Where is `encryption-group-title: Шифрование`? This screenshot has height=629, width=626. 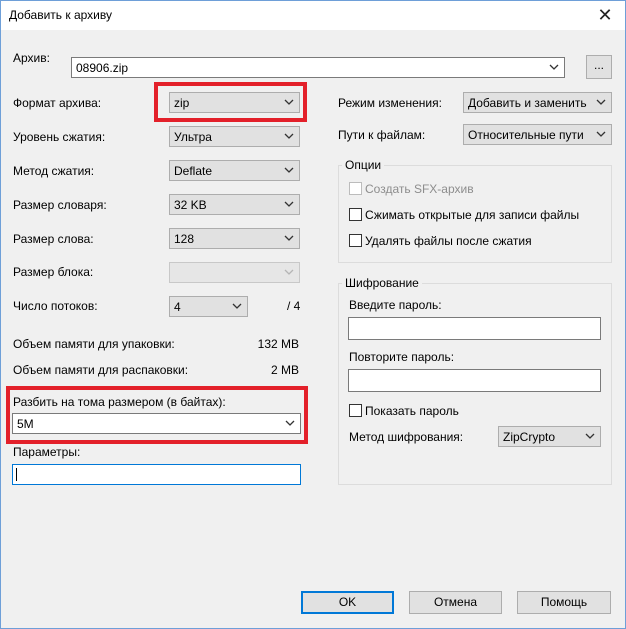 encryption-group-title: Шифрование is located at coordinates (382, 283).